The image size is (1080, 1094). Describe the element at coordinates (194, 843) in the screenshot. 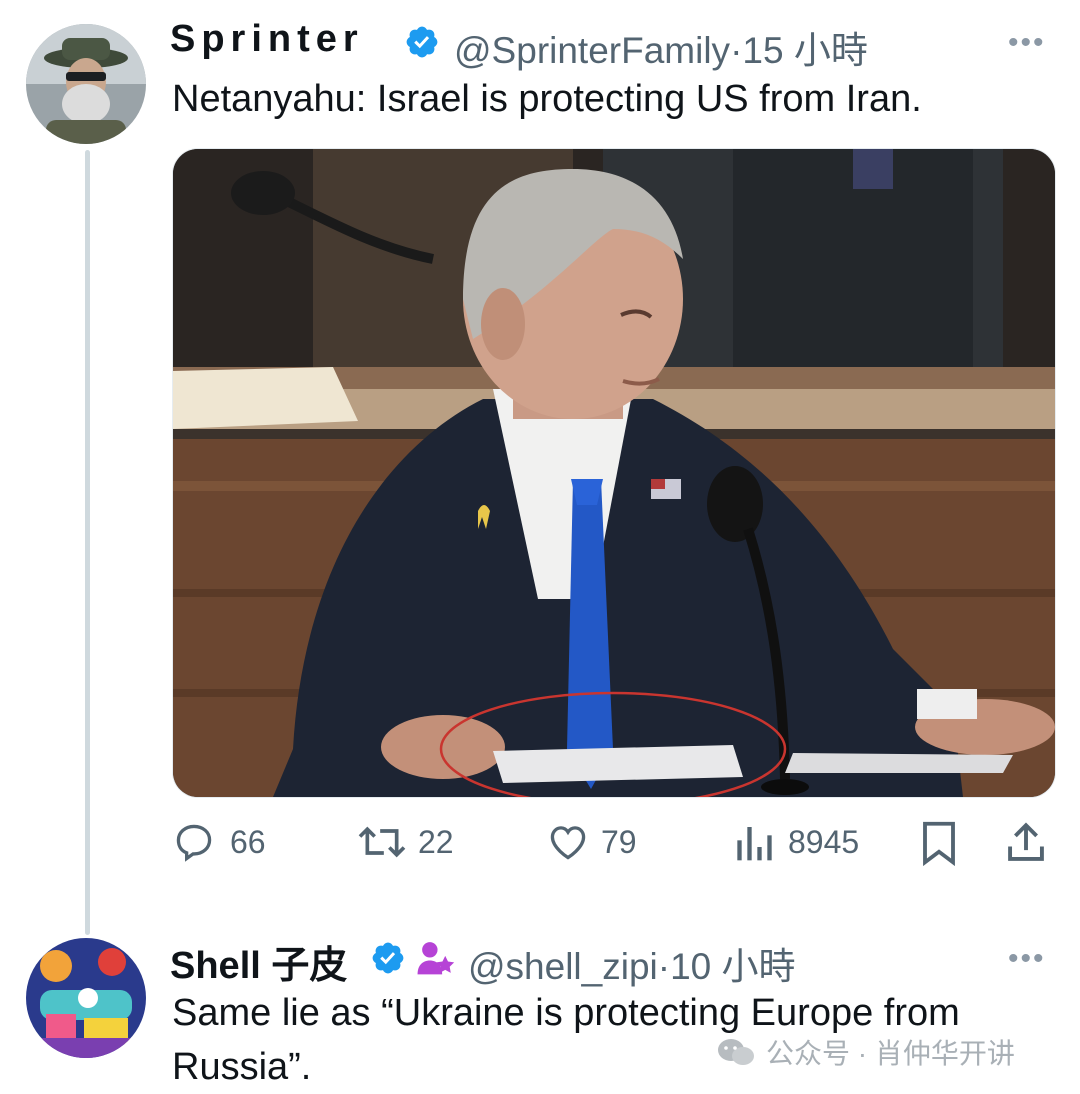

I see `reply-icon` at that location.